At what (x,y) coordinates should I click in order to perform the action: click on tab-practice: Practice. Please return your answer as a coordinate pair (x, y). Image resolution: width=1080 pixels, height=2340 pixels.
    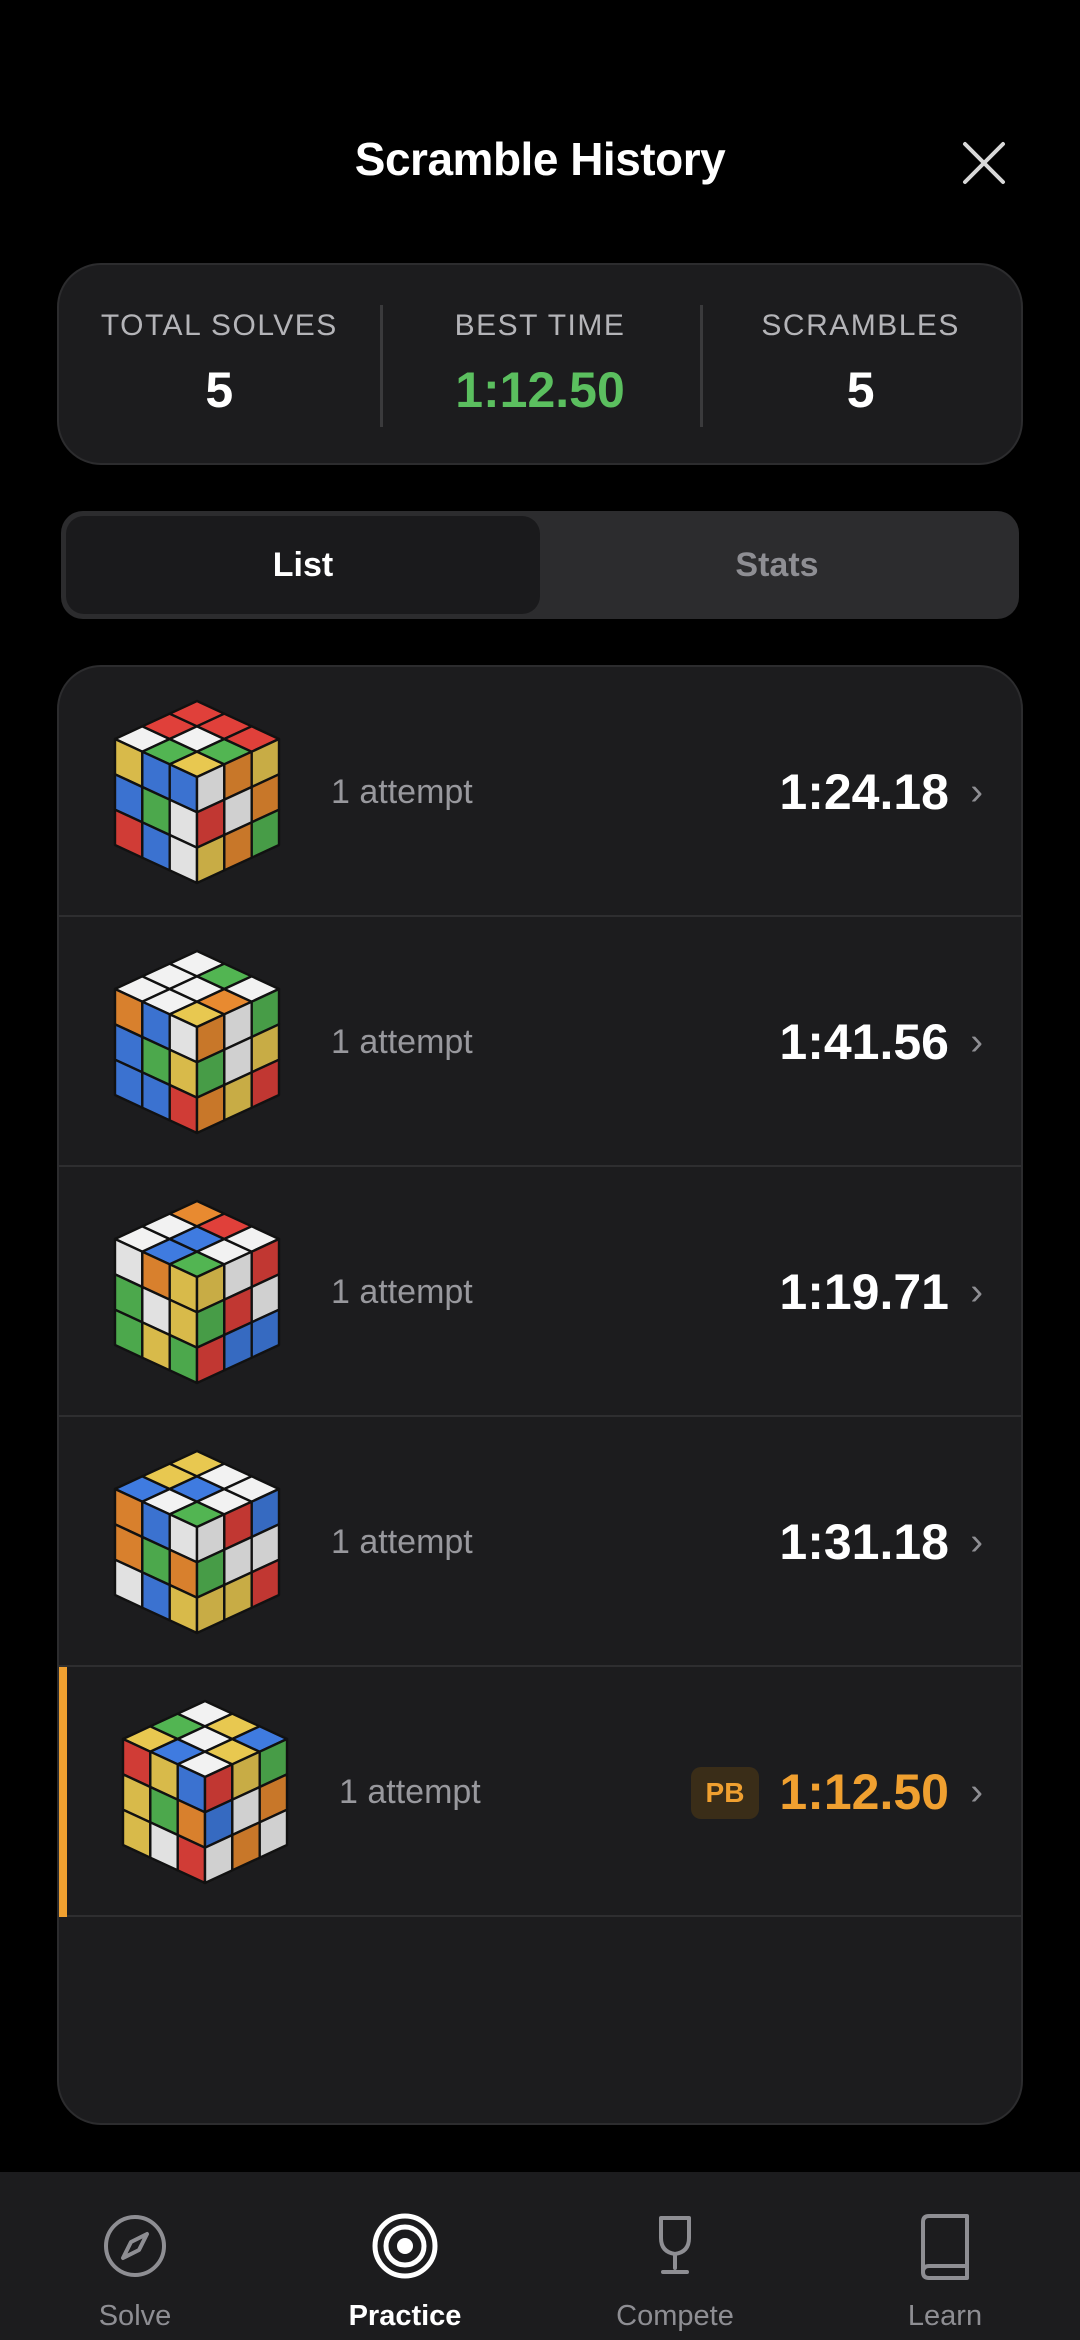
    Looking at the image, I should click on (405, 2256).